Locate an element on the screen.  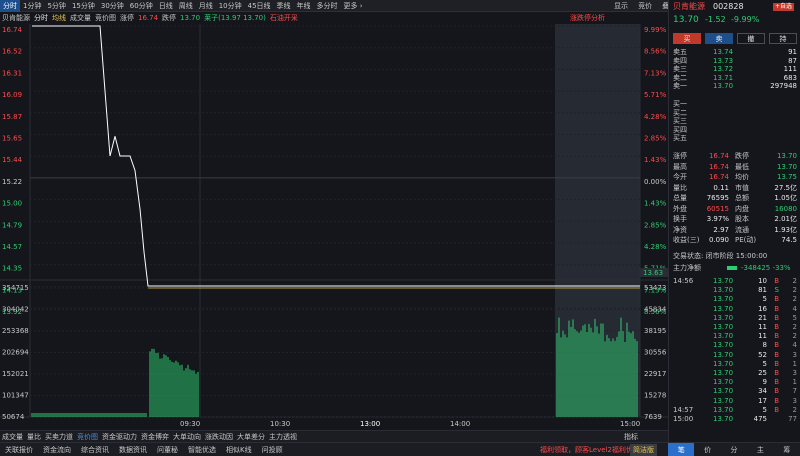
indicator-tab: 竞价图 is located at coordinates (87, 437).